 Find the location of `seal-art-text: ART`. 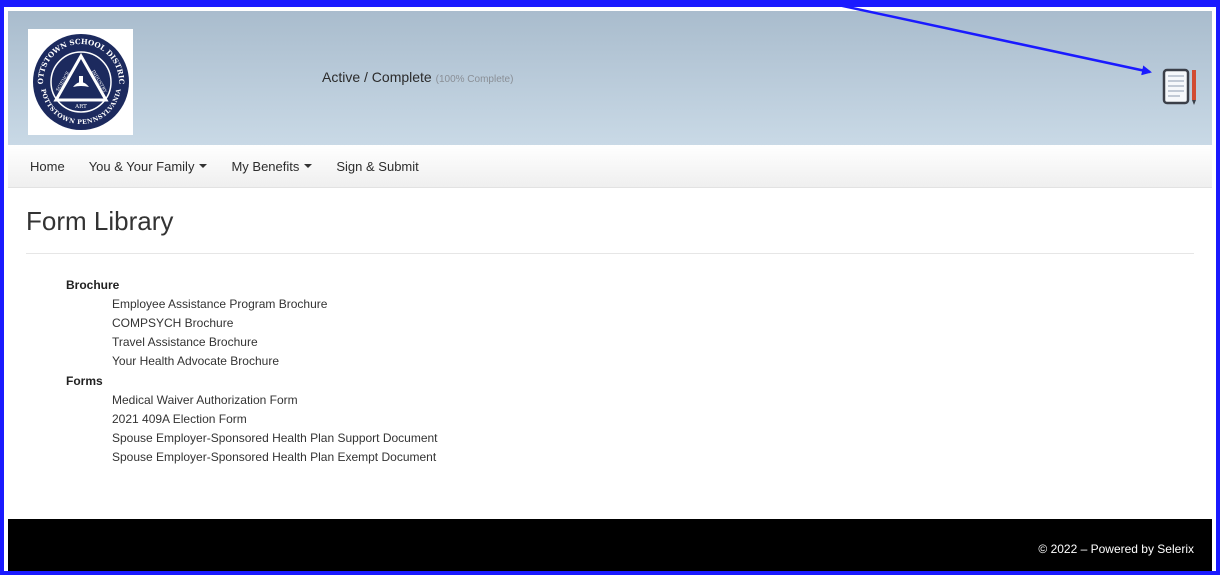

seal-art-text: ART is located at coordinates (80, 107).